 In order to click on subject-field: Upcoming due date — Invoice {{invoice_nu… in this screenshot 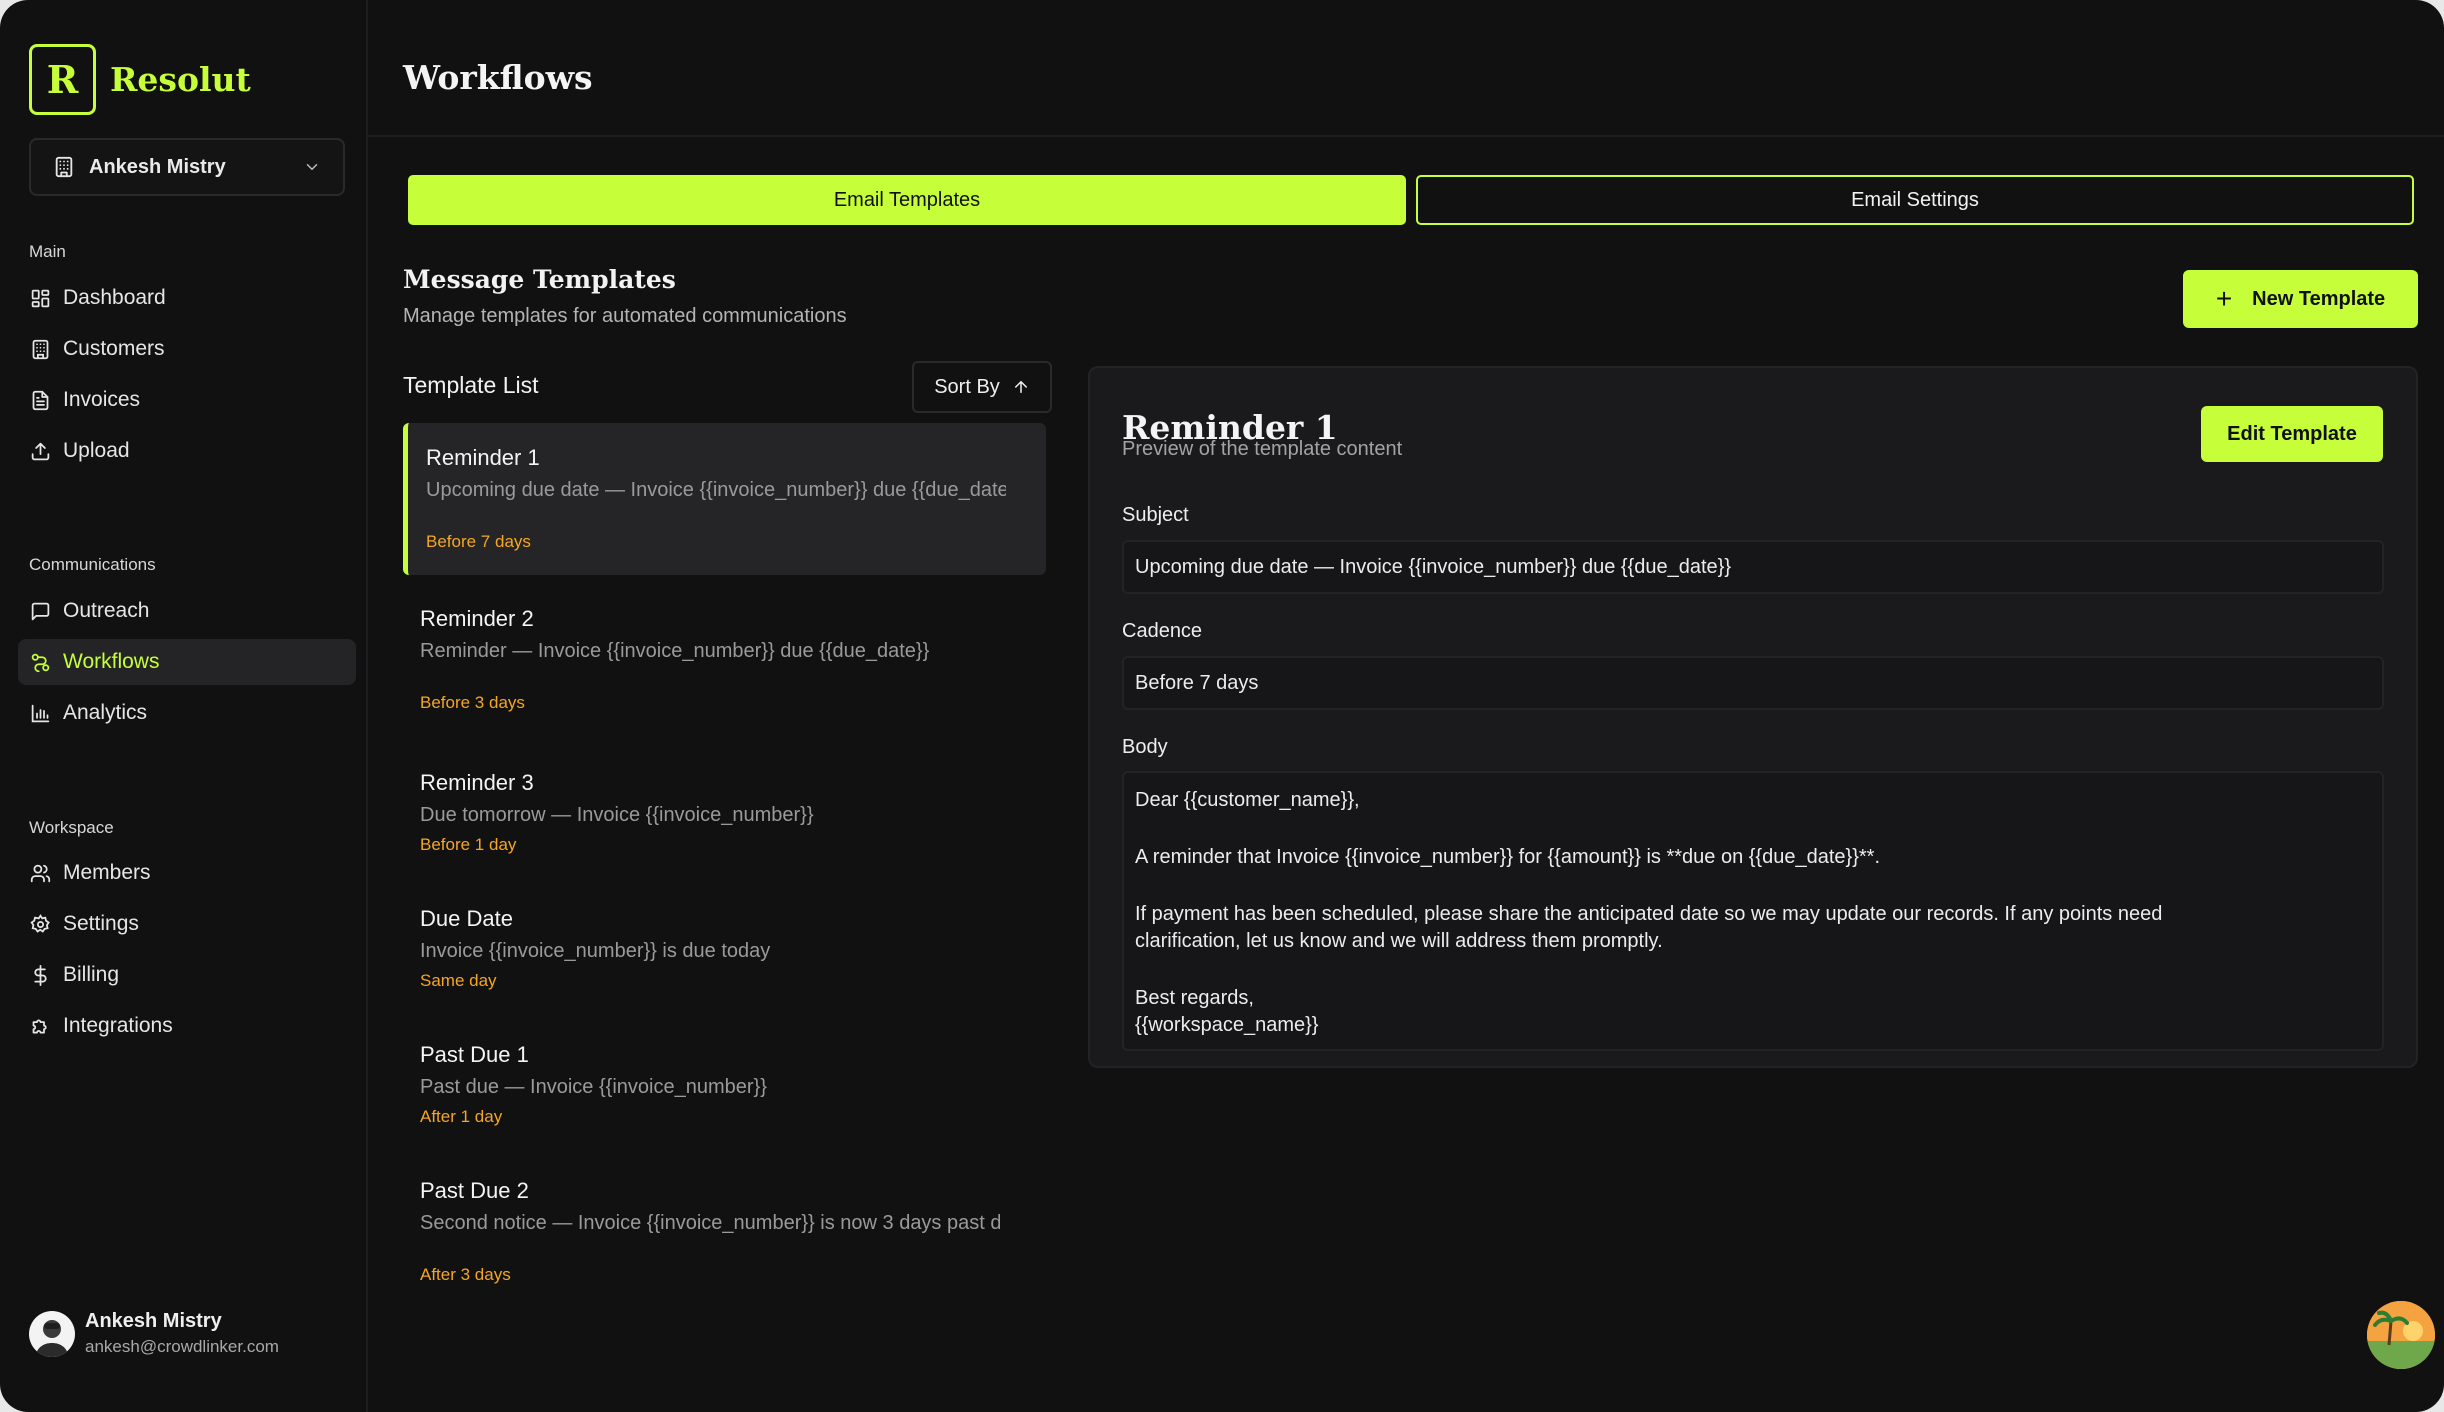, I will do `click(1753, 567)`.